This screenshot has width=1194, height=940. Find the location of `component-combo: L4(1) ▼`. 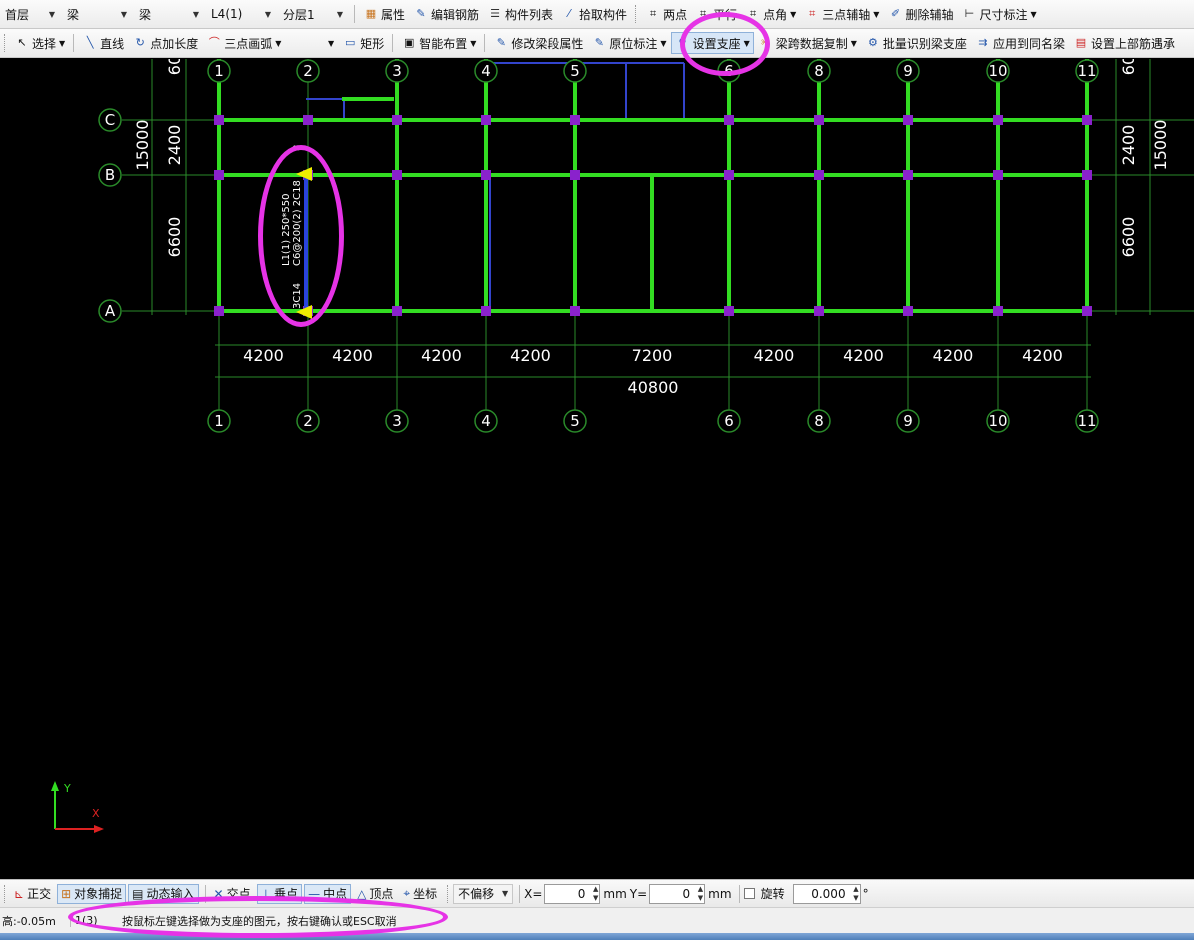

component-combo: L4(1) ▼ is located at coordinates (241, 14).